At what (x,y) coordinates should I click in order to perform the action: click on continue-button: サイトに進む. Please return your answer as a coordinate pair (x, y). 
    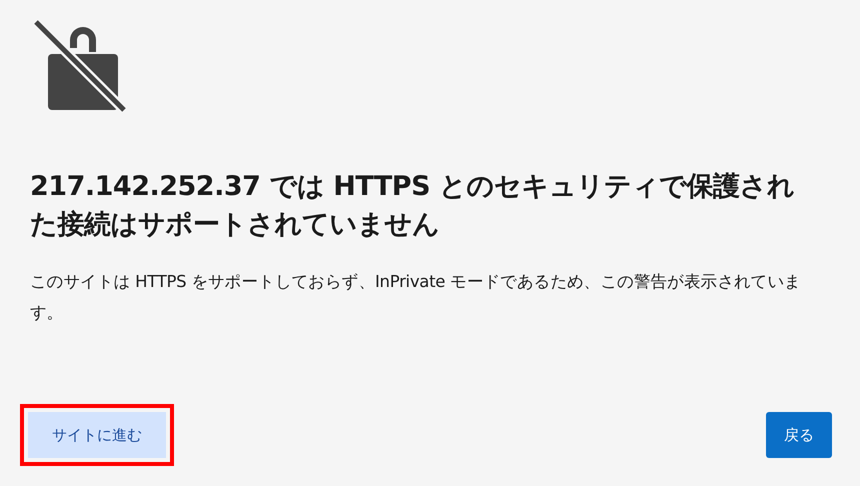
    Looking at the image, I should click on (97, 435).